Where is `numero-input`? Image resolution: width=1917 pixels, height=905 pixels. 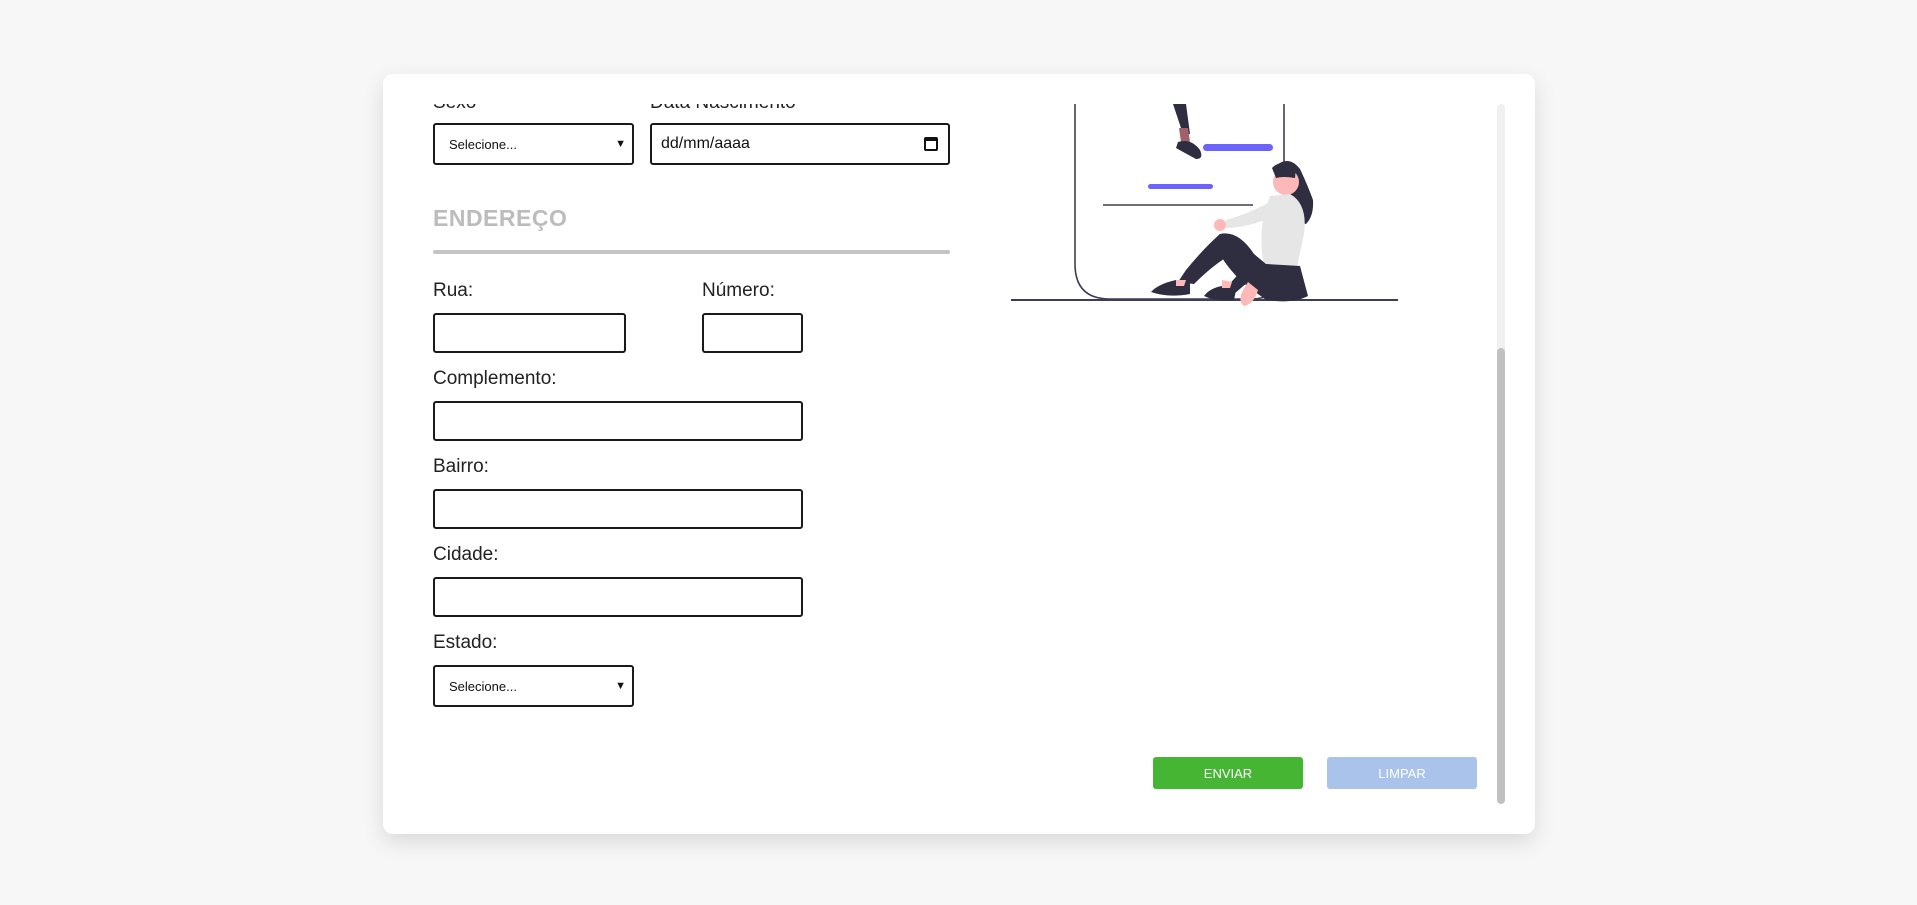 numero-input is located at coordinates (752, 333).